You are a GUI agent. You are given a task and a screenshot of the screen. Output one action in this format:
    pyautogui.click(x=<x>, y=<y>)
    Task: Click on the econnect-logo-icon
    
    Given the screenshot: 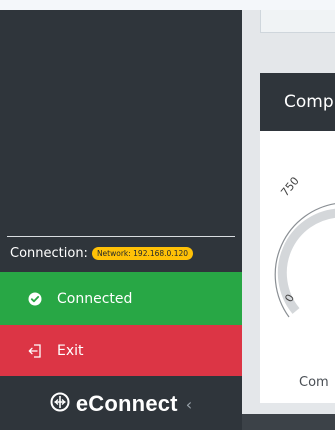 What is the action you would take?
    pyautogui.click(x=60, y=404)
    